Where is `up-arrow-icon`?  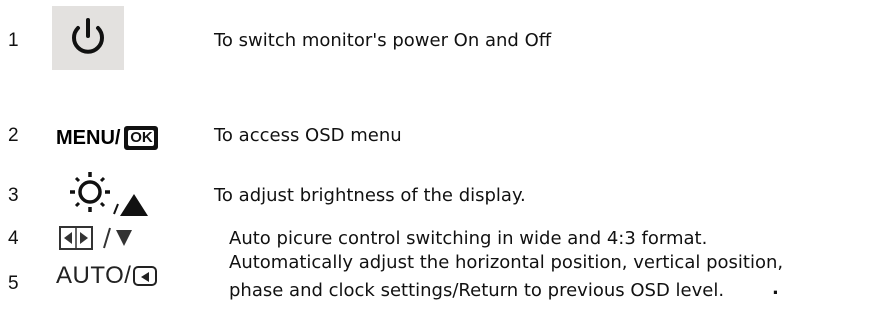 up-arrow-icon is located at coordinates (134, 205).